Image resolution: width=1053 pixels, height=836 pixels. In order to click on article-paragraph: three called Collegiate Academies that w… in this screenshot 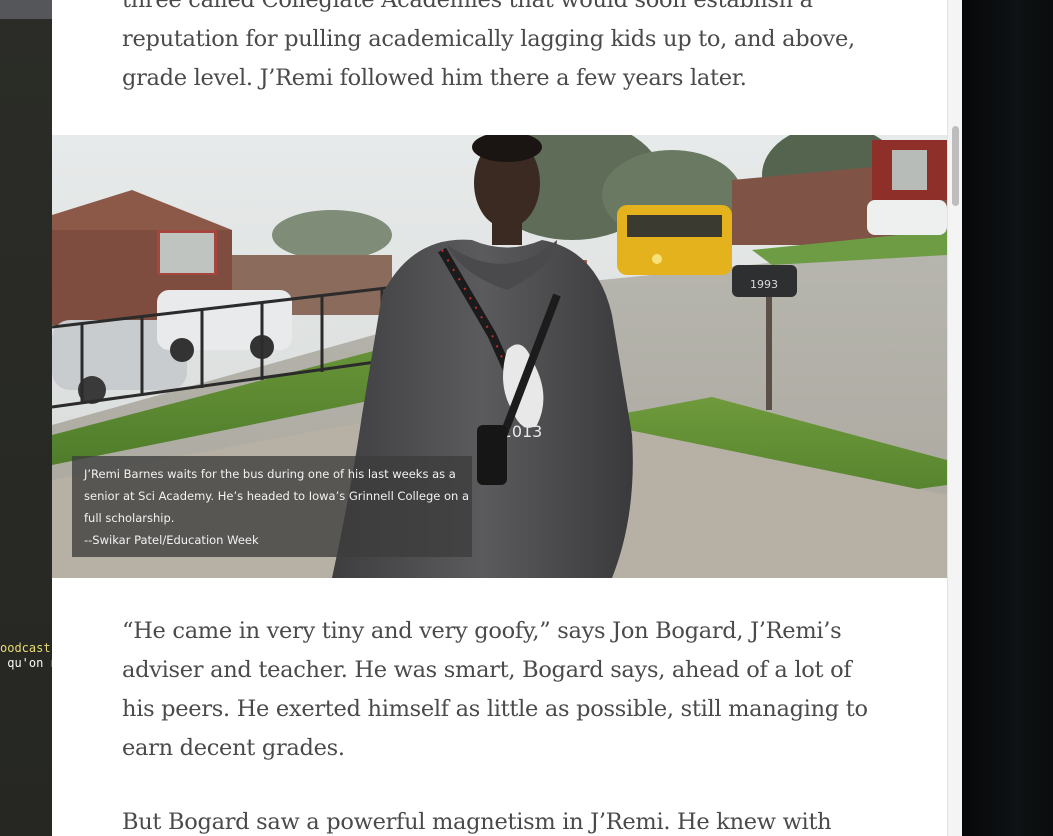, I will do `click(502, 49)`.